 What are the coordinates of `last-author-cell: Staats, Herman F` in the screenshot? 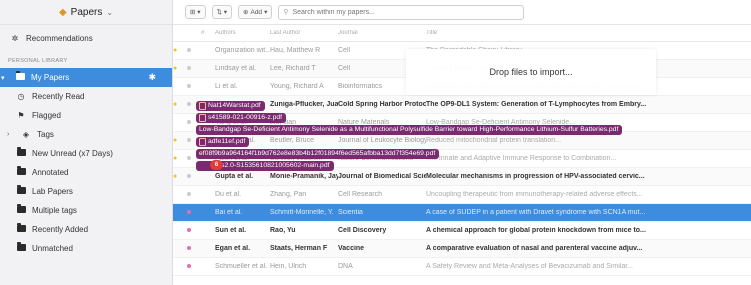 It's located at (299, 248).